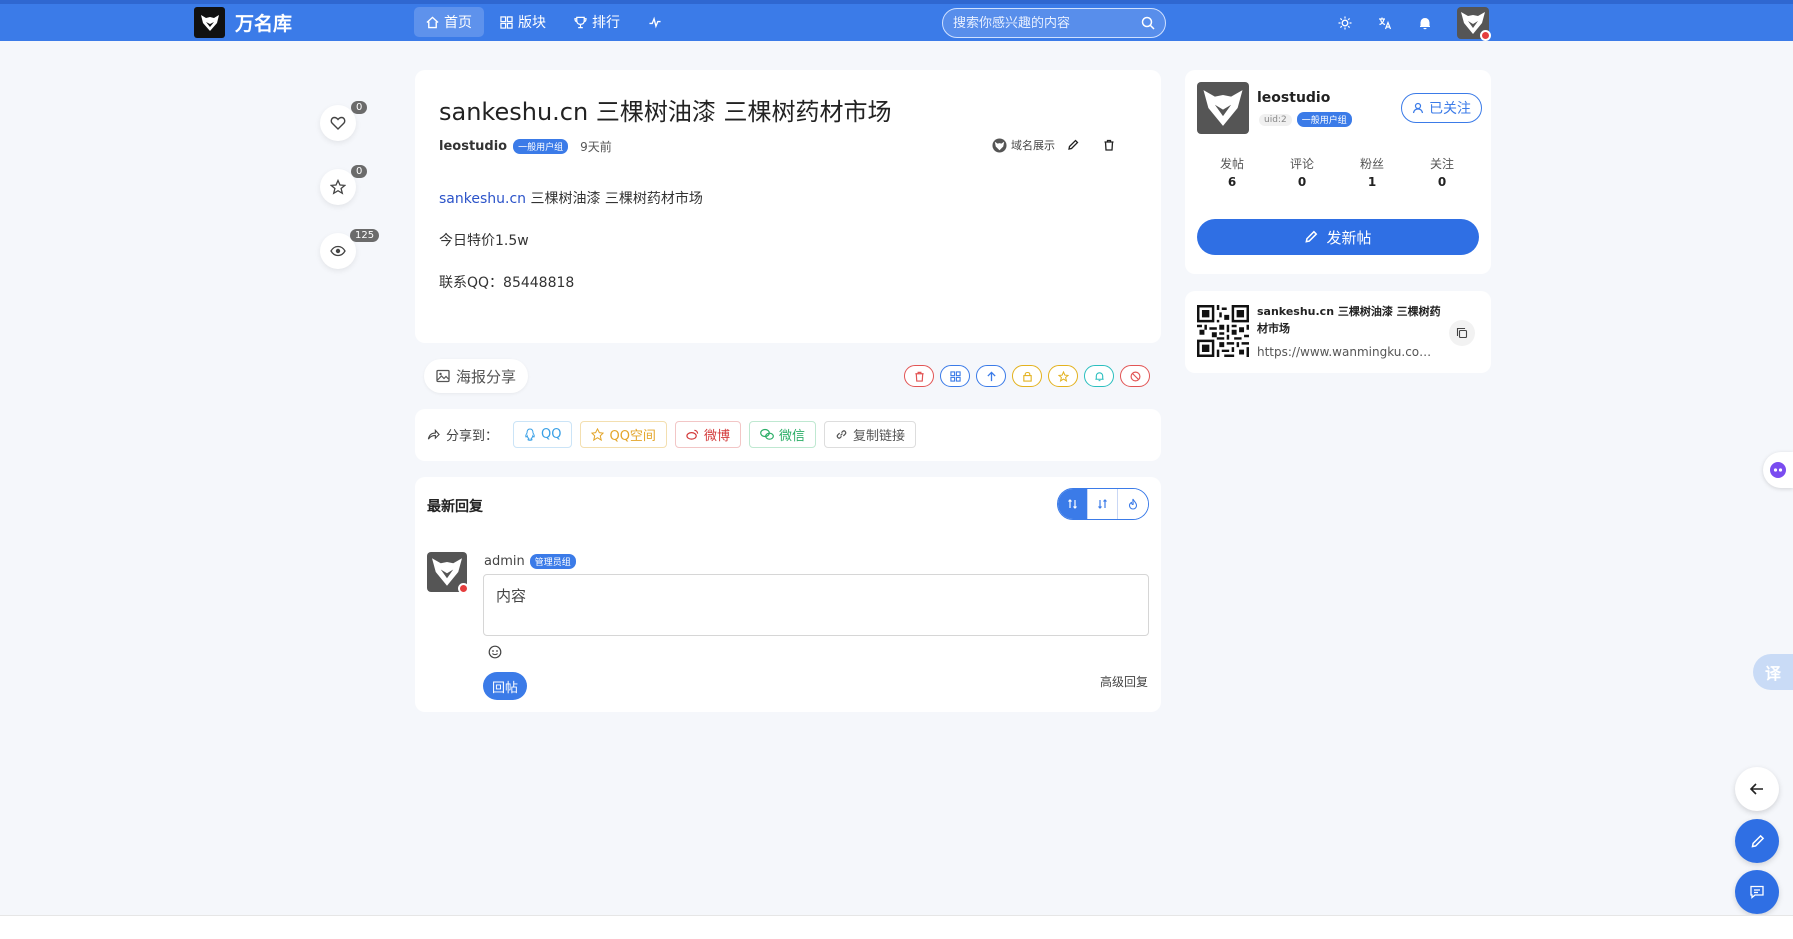  I want to click on view-count: 125, so click(365, 235).